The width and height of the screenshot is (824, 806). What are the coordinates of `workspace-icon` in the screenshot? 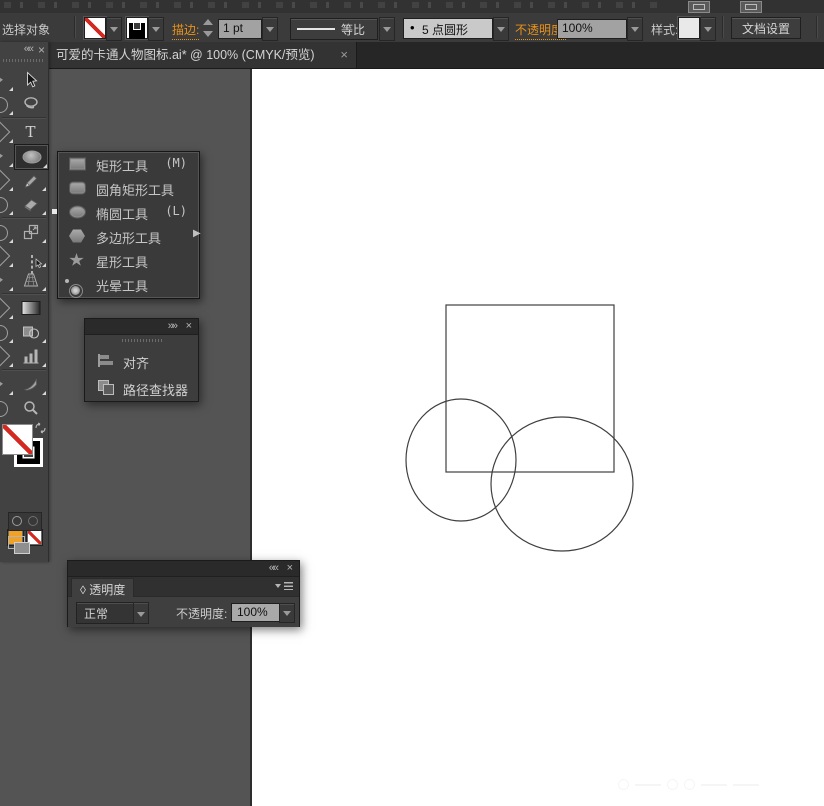 It's located at (699, 7).